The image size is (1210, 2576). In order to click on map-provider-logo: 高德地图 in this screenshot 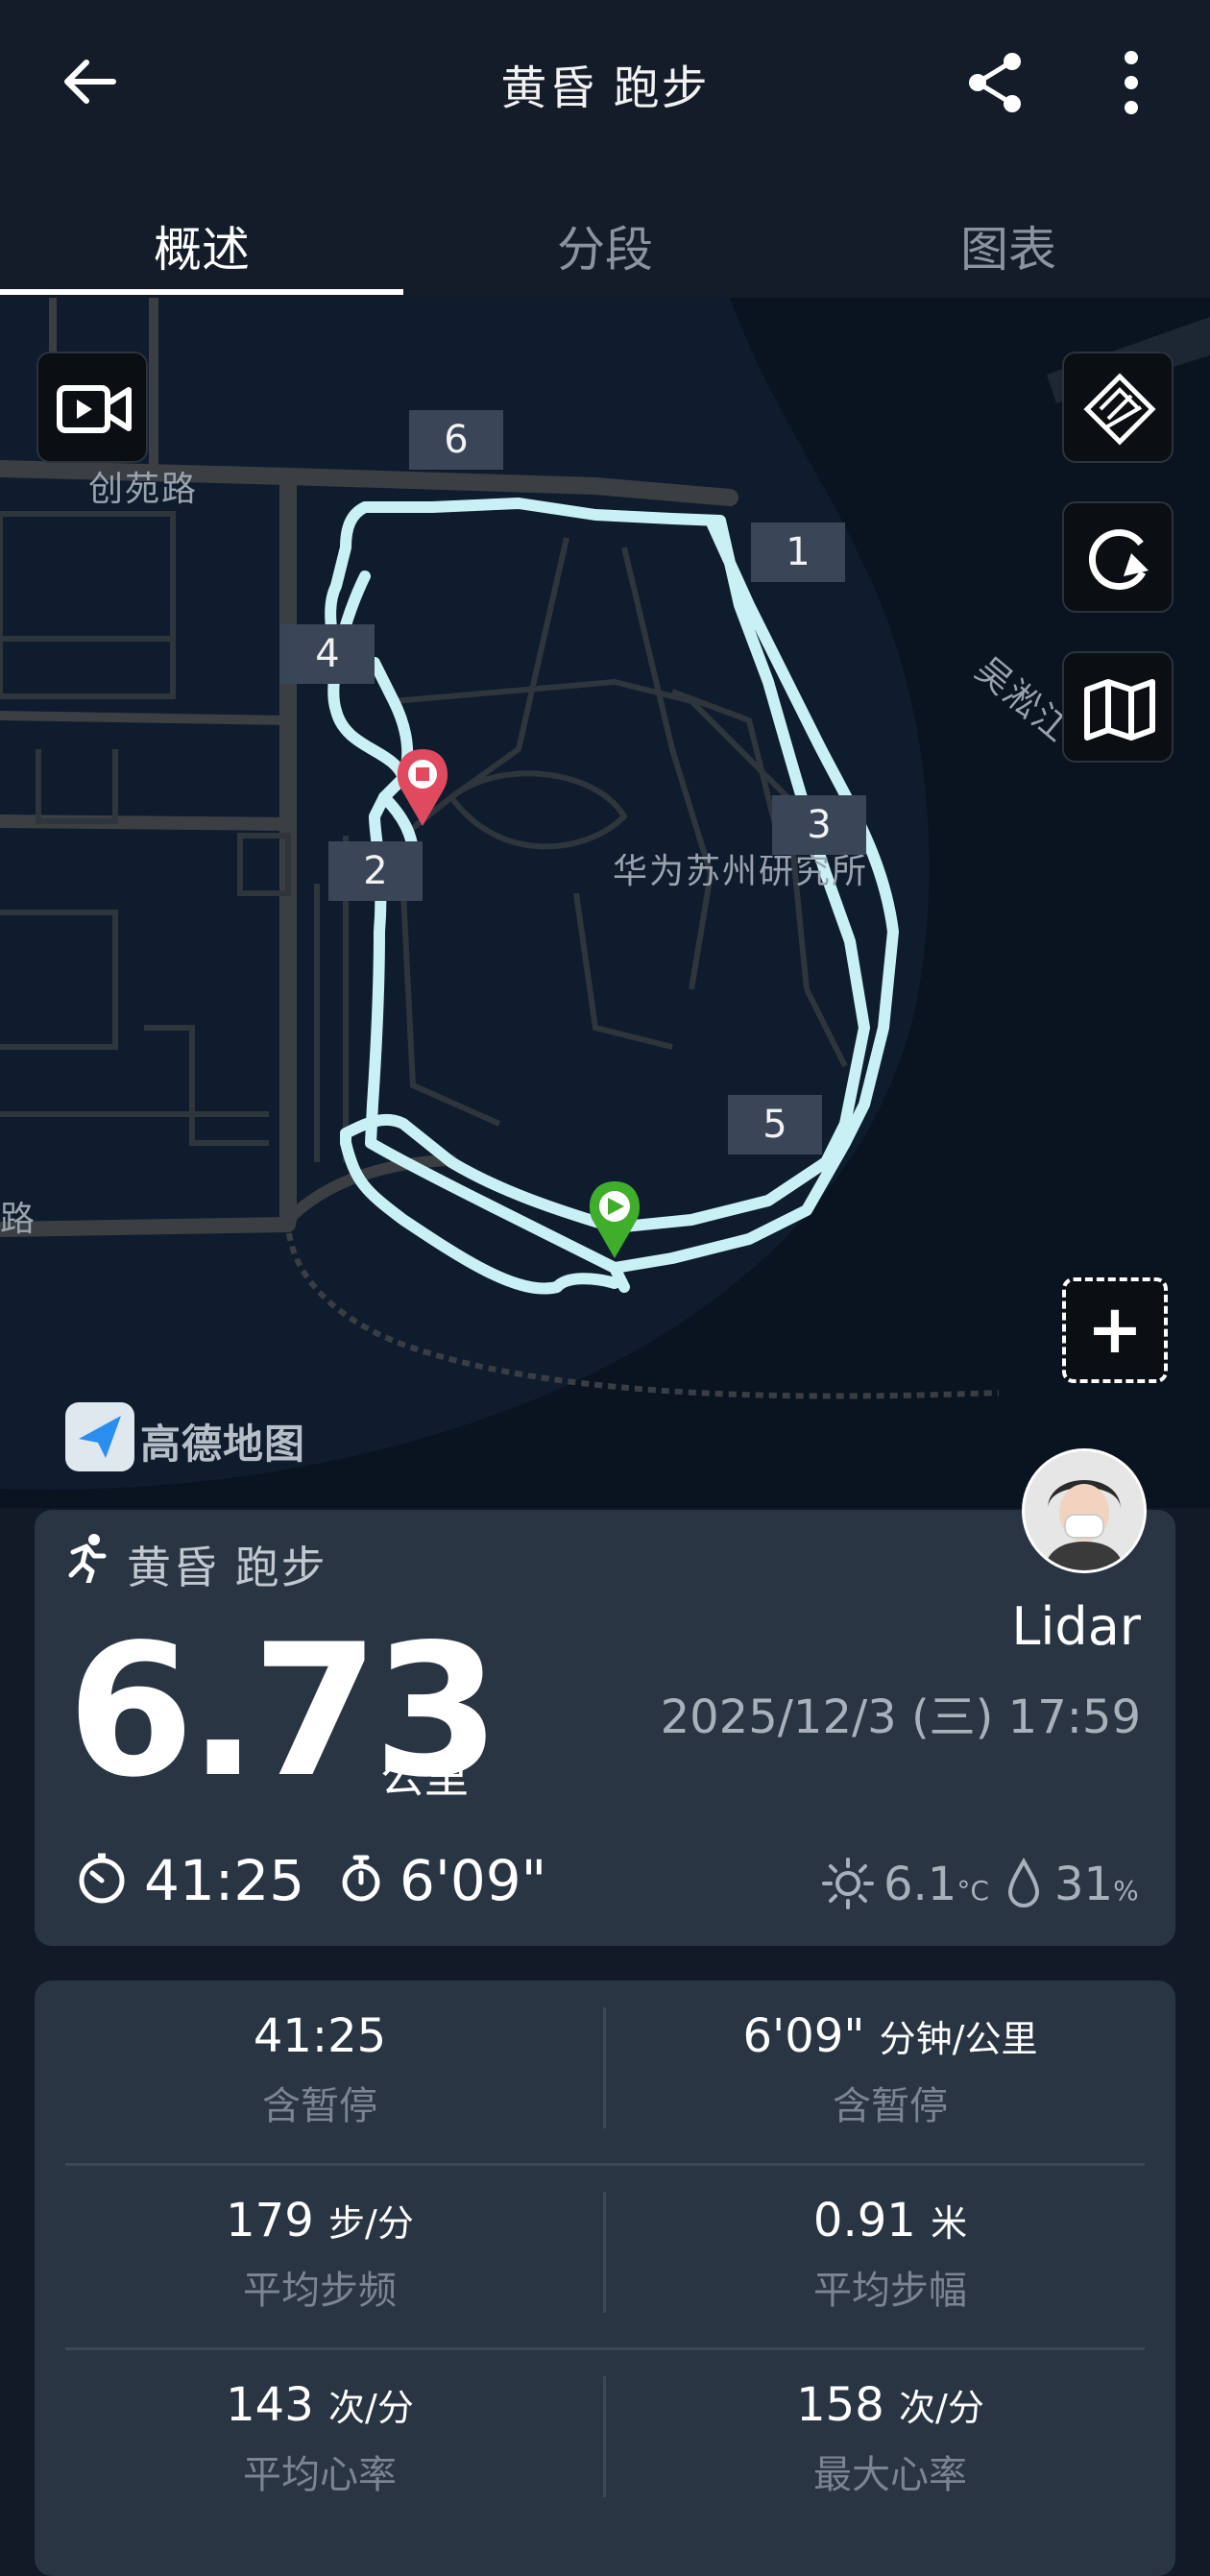, I will do `click(200, 1438)`.